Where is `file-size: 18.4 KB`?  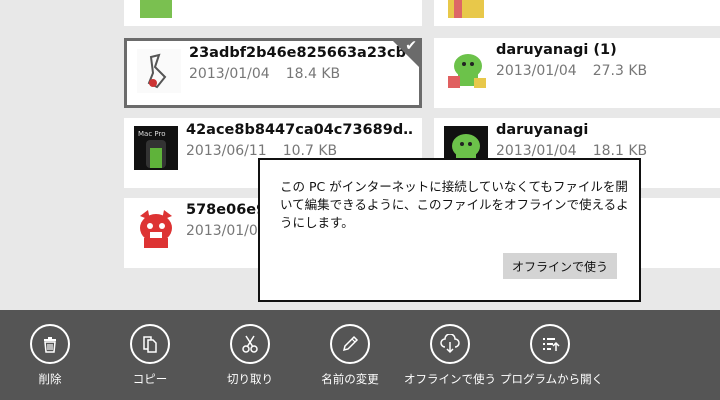 file-size: 18.4 KB is located at coordinates (313, 74).